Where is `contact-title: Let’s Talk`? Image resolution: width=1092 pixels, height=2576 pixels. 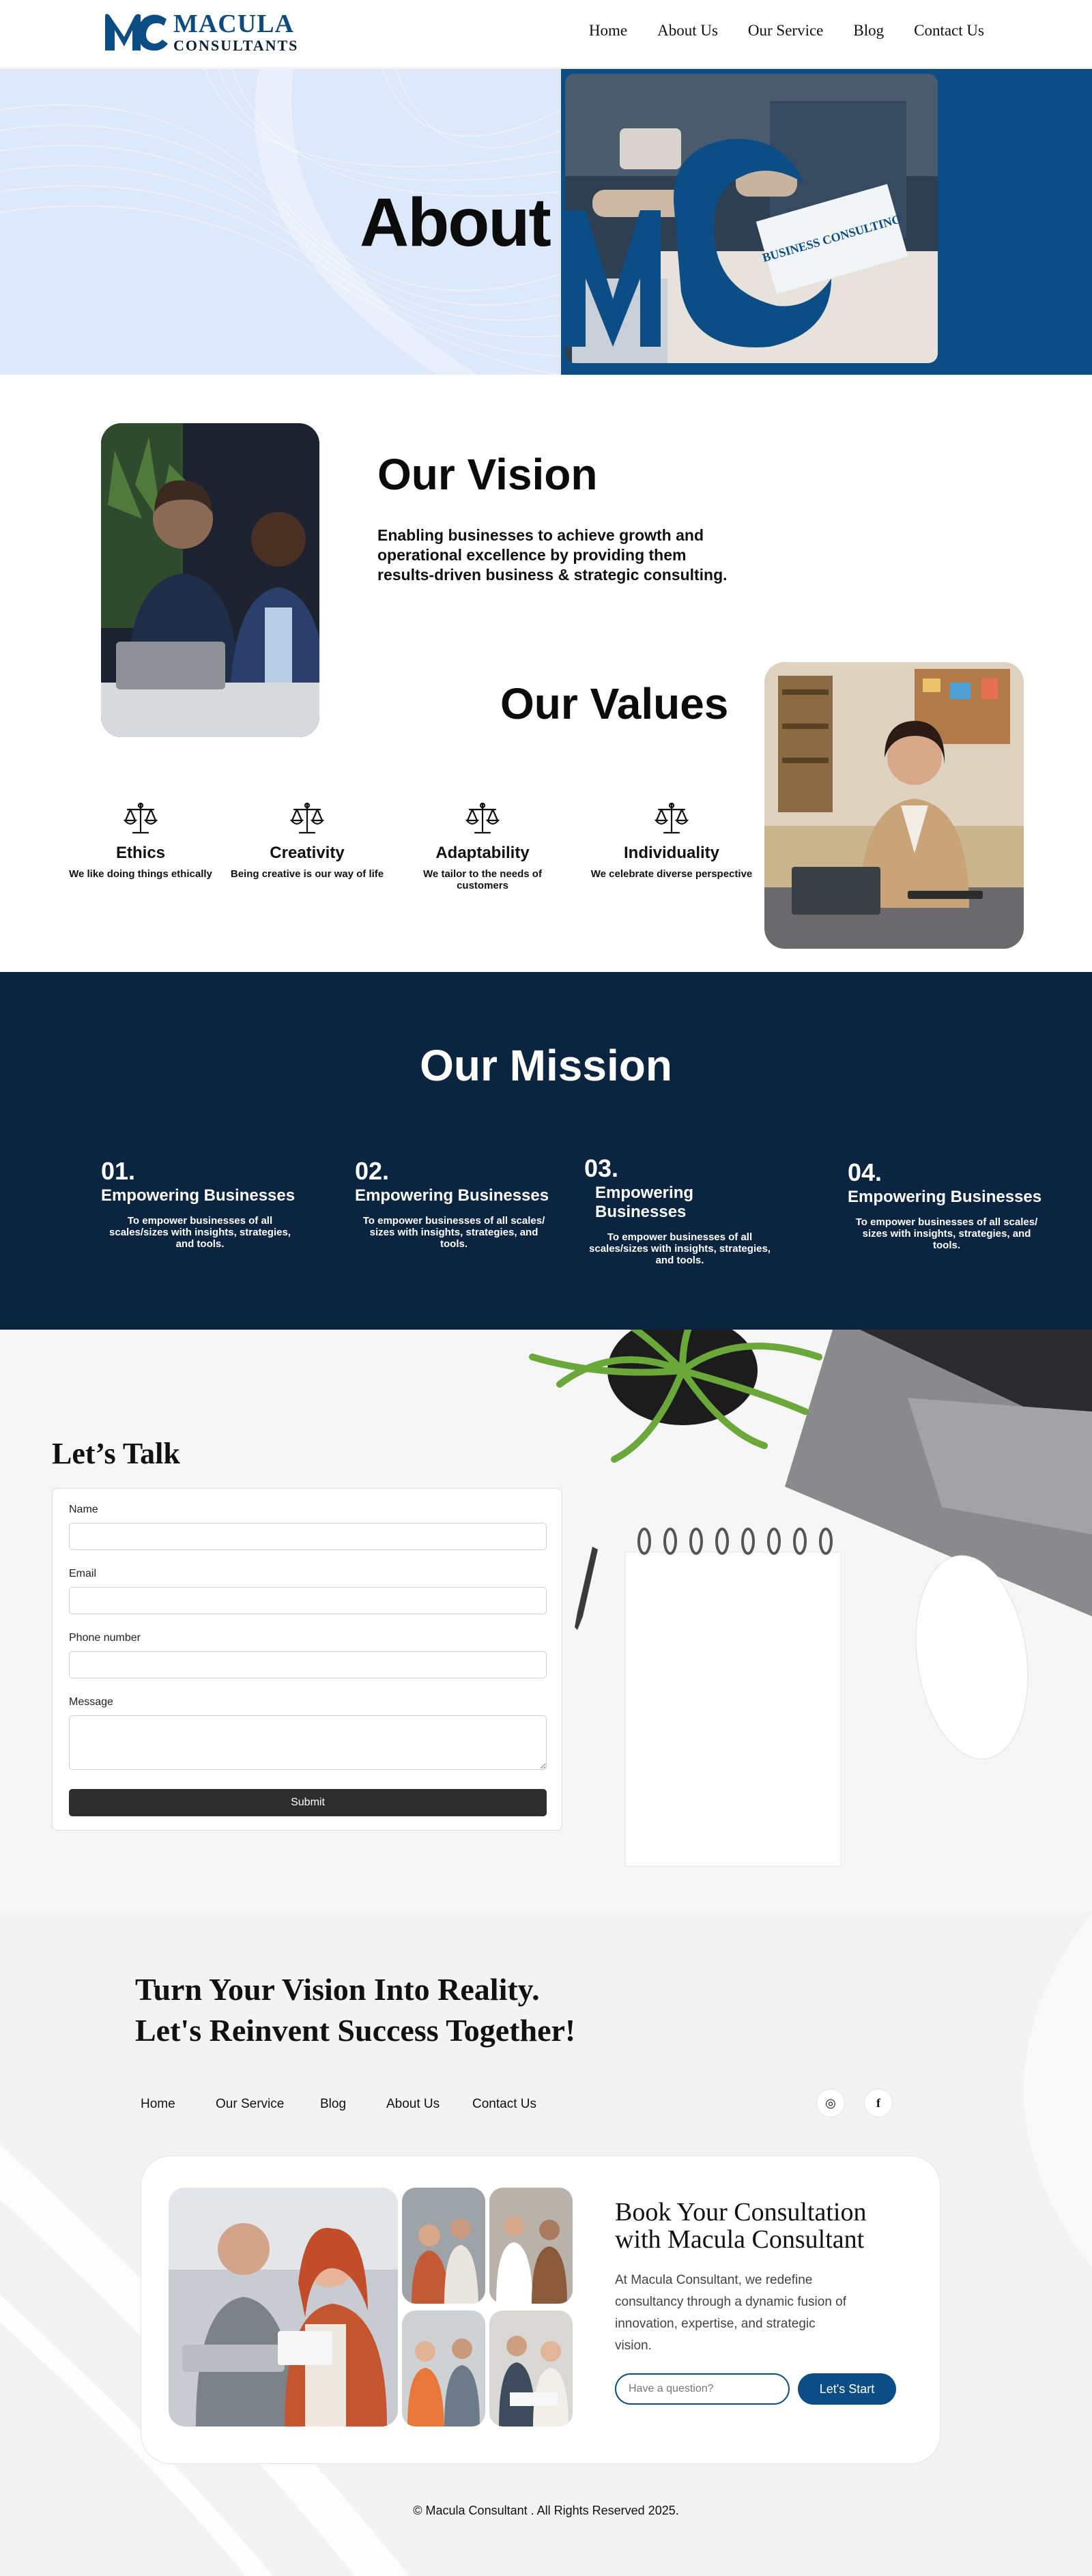
contact-title: Let’s Talk is located at coordinates (116, 1453).